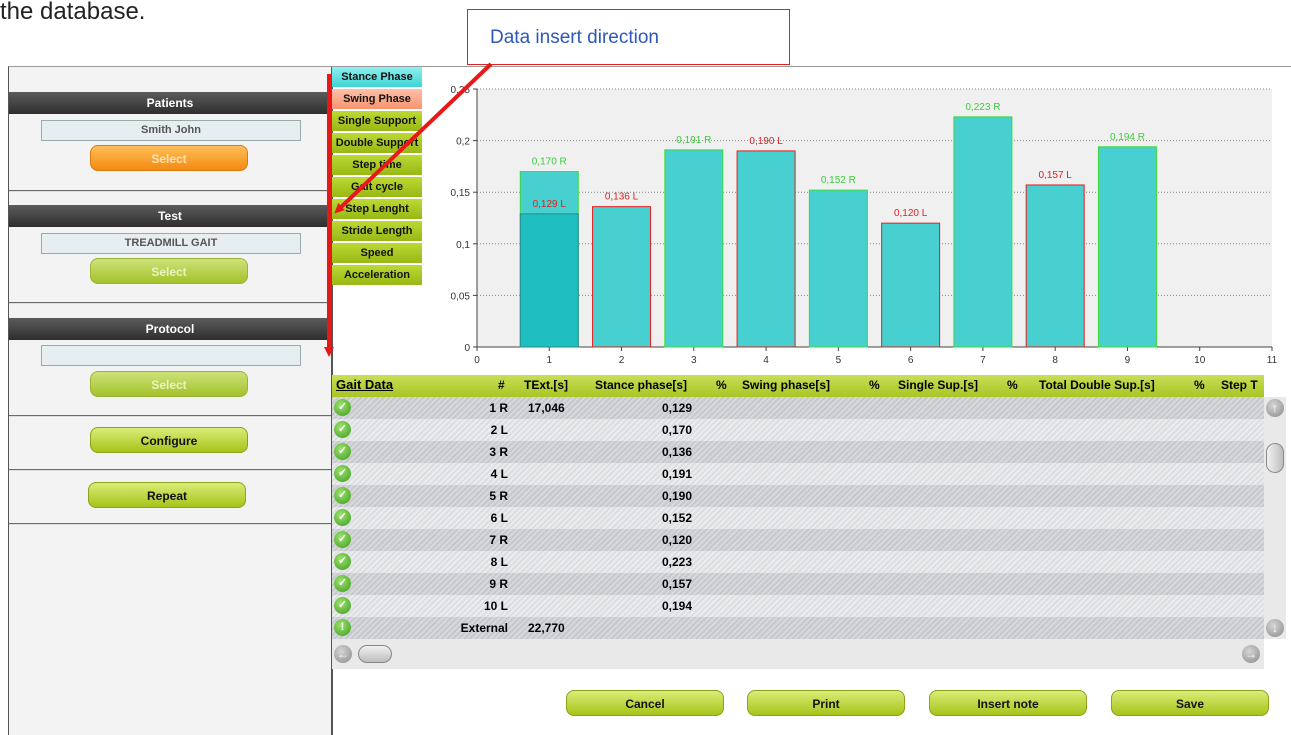 This screenshot has height=735, width=1291. Describe the element at coordinates (413, 138) in the screenshot. I see `arrow-diagonal` at that location.